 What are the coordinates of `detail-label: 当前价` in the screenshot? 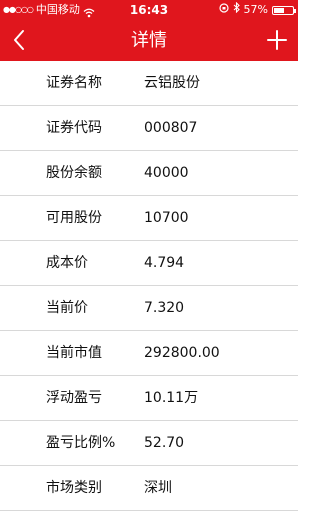 It's located at (67, 308).